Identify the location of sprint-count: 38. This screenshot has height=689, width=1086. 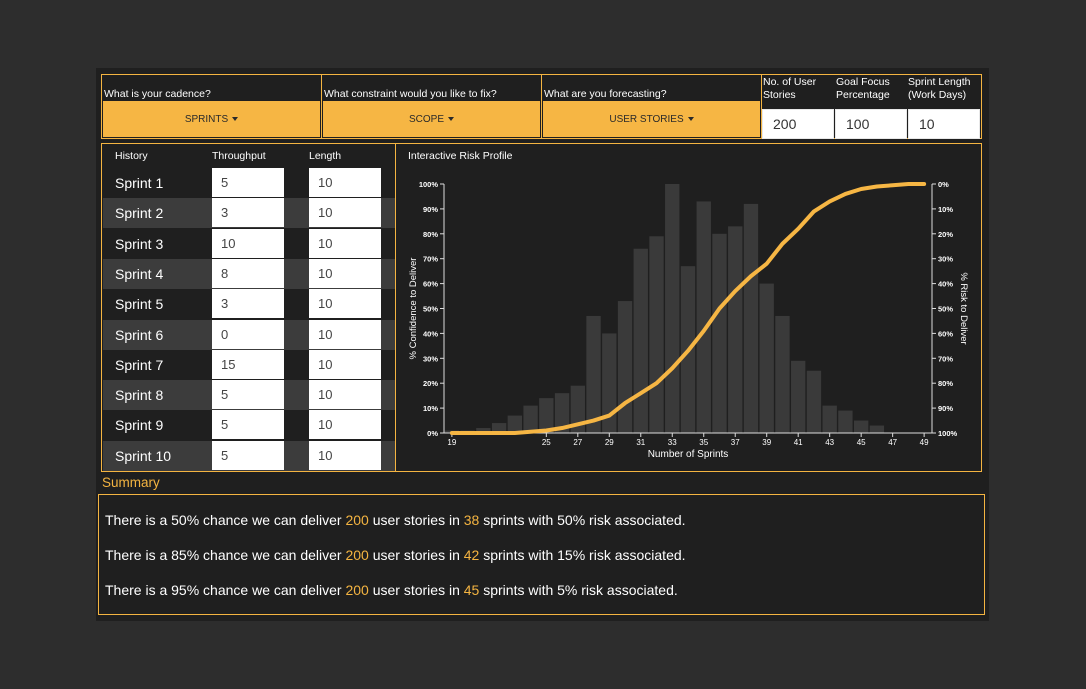
(471, 520).